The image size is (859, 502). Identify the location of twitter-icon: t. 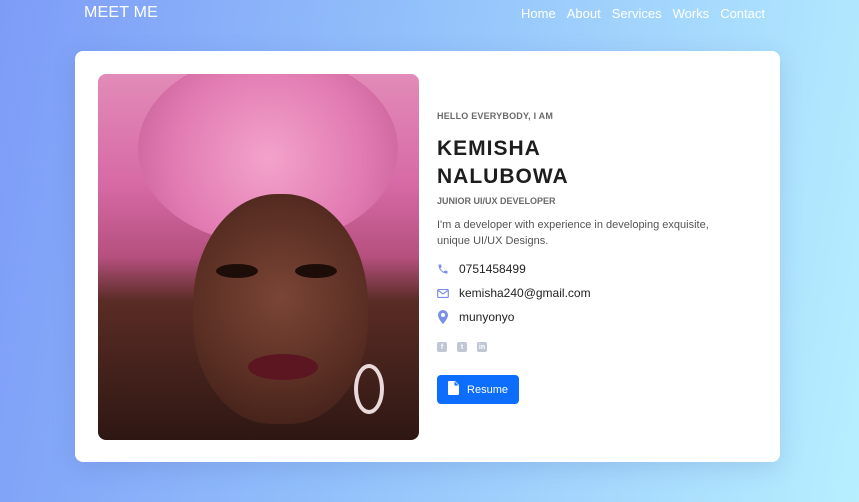
(462, 347).